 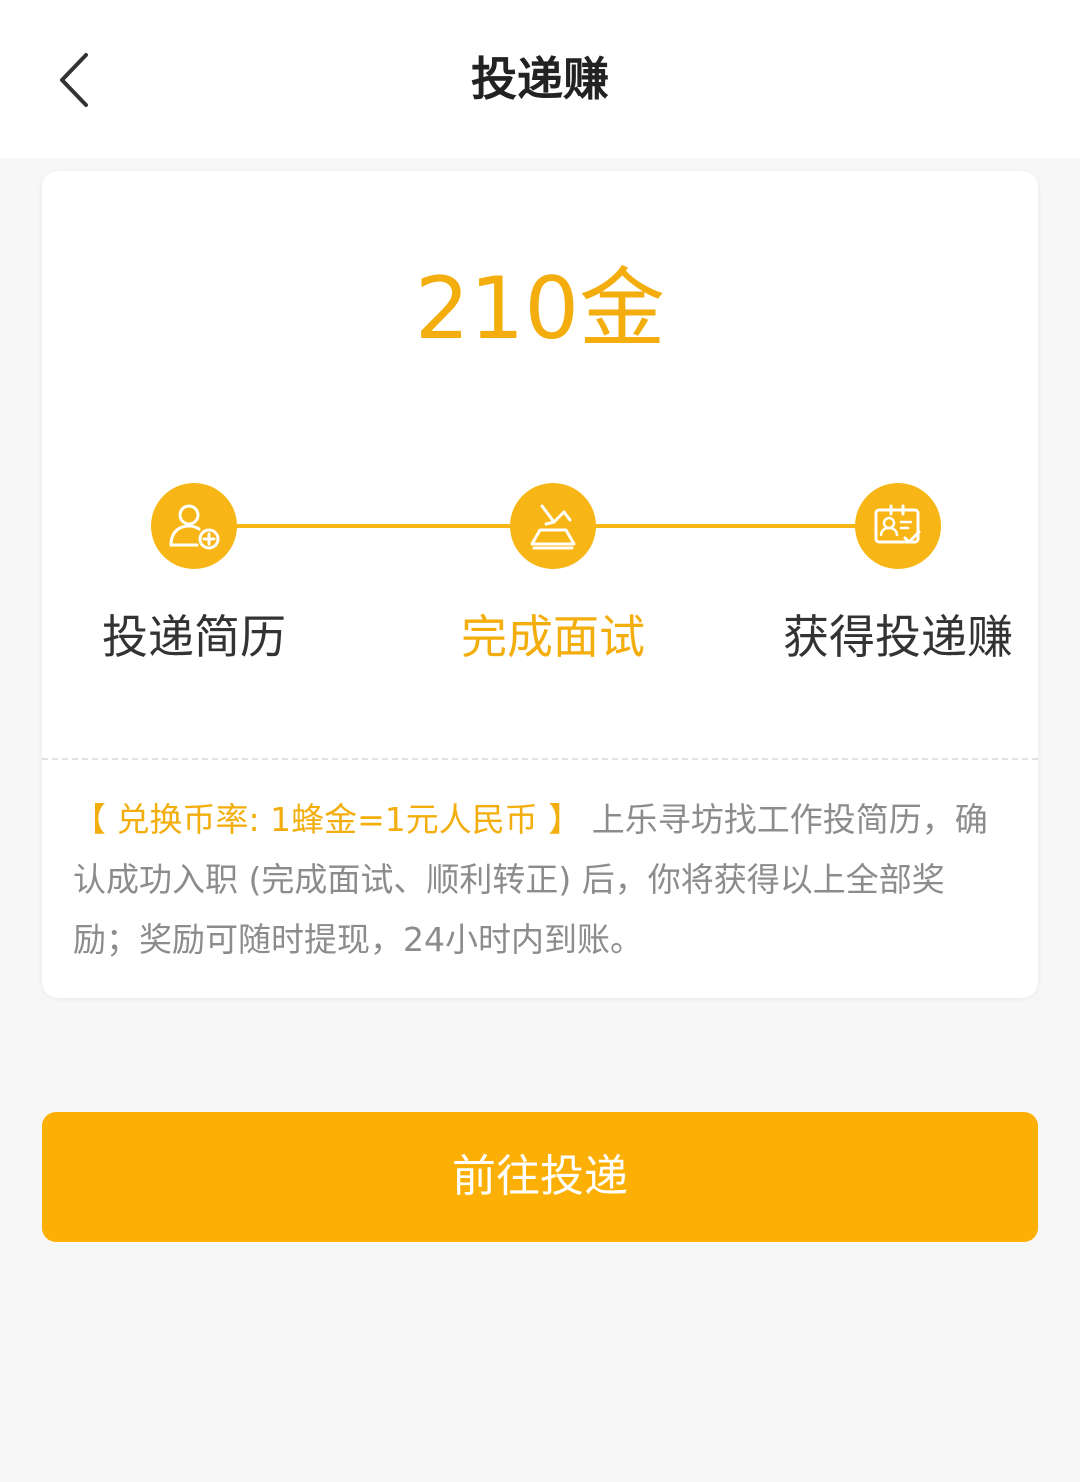 What do you see at coordinates (540, 309) in the screenshot?
I see `reward-amount: 210金` at bounding box center [540, 309].